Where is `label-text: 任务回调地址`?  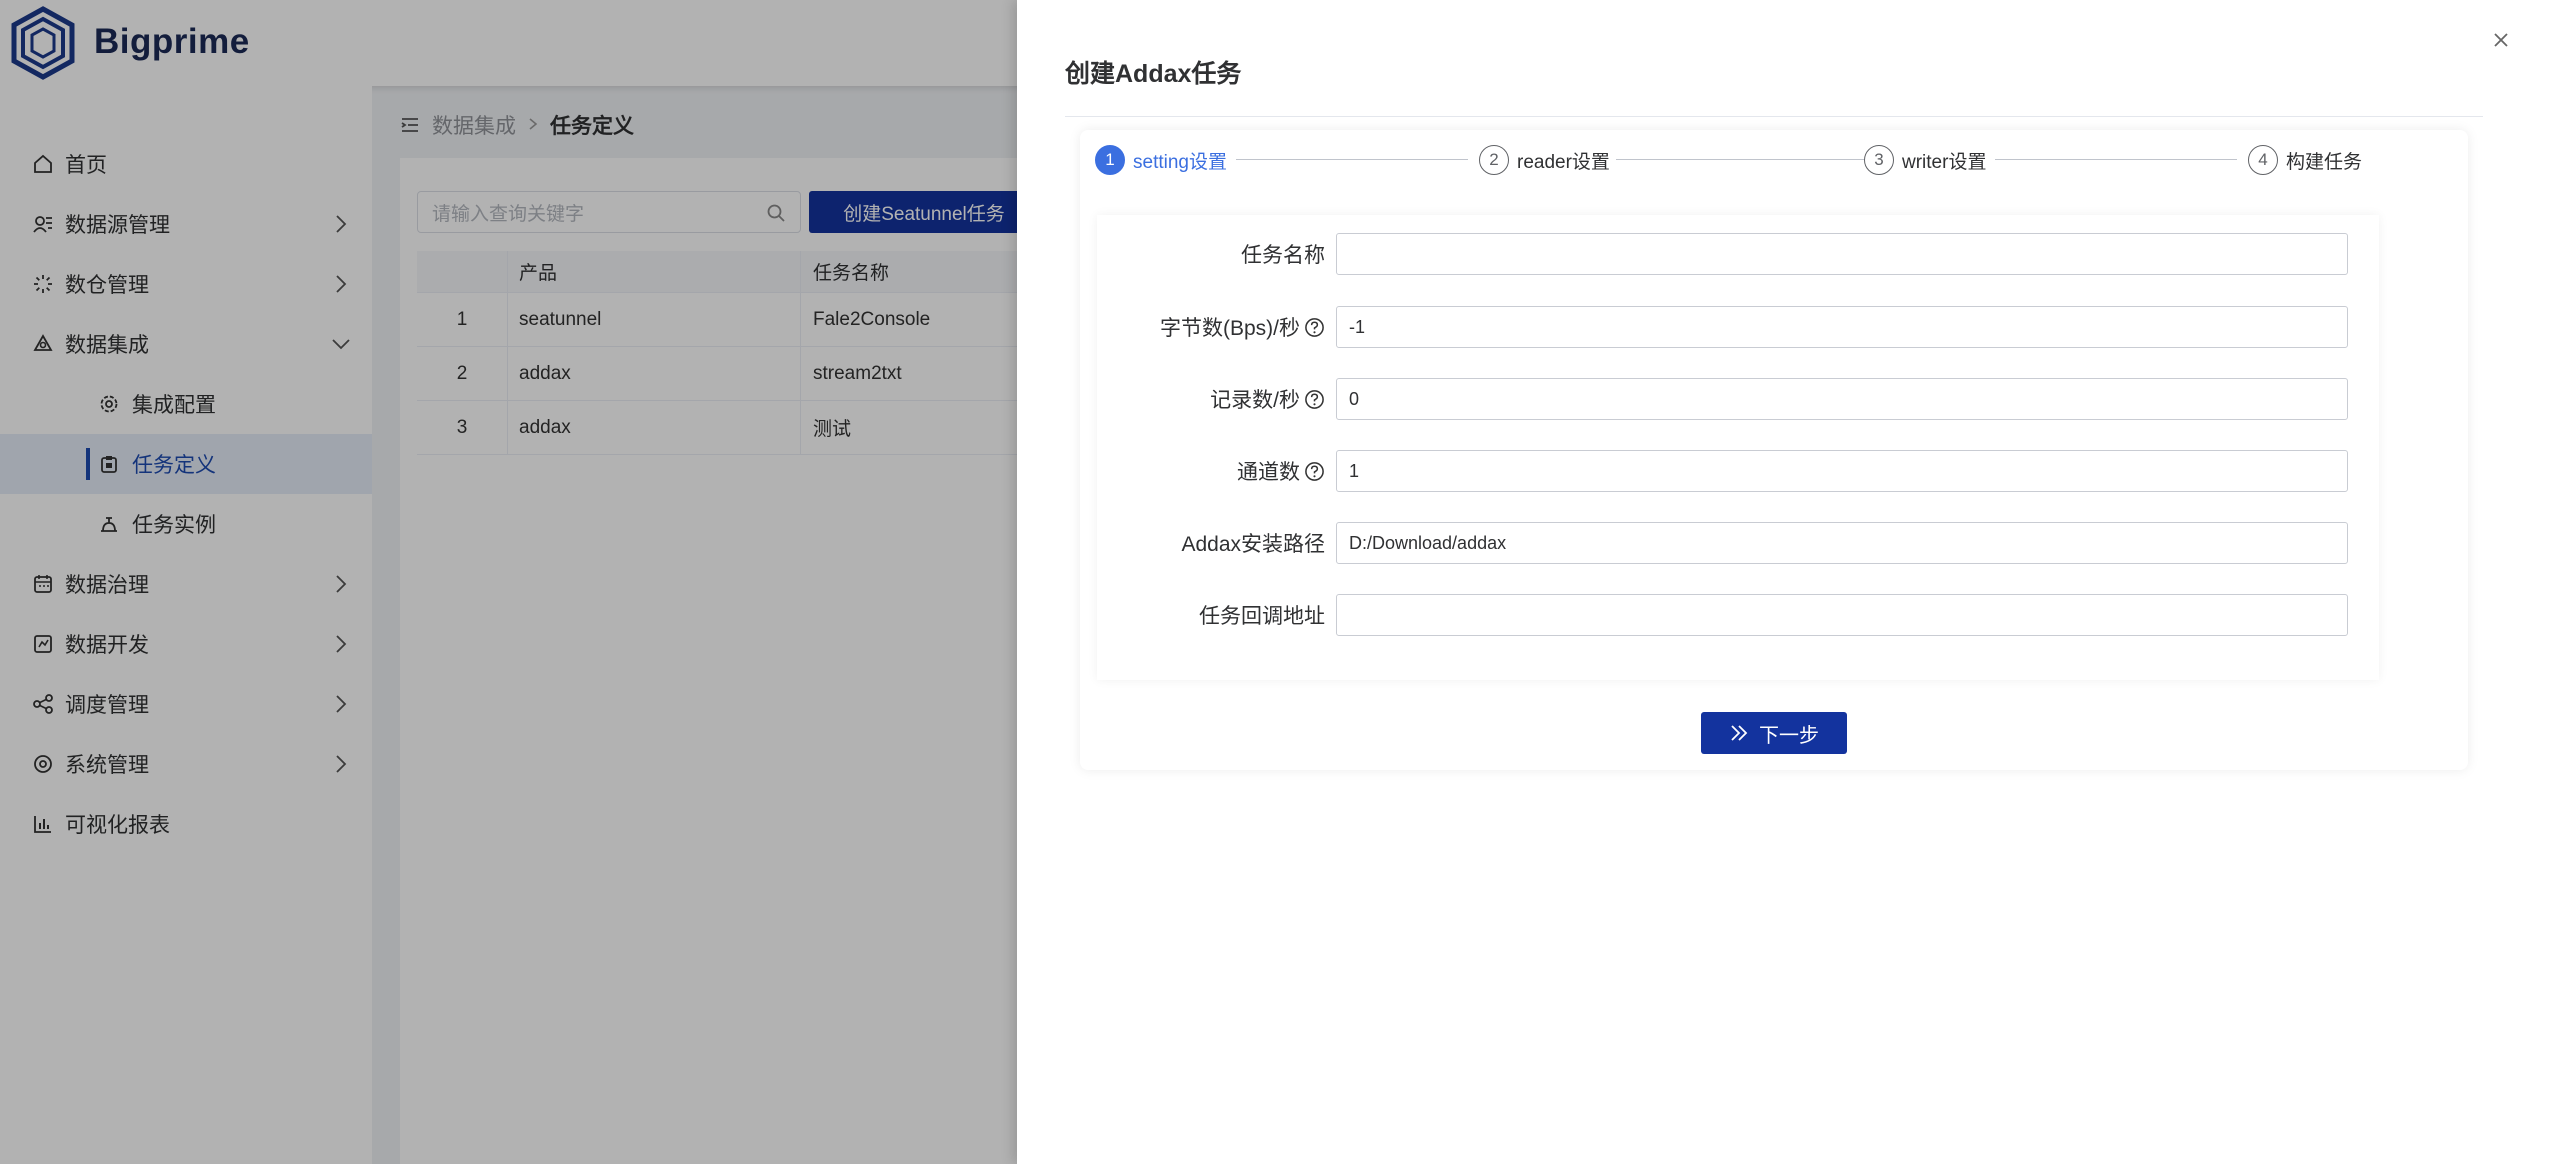
label-text: 任务回调地址 is located at coordinates (1262, 616).